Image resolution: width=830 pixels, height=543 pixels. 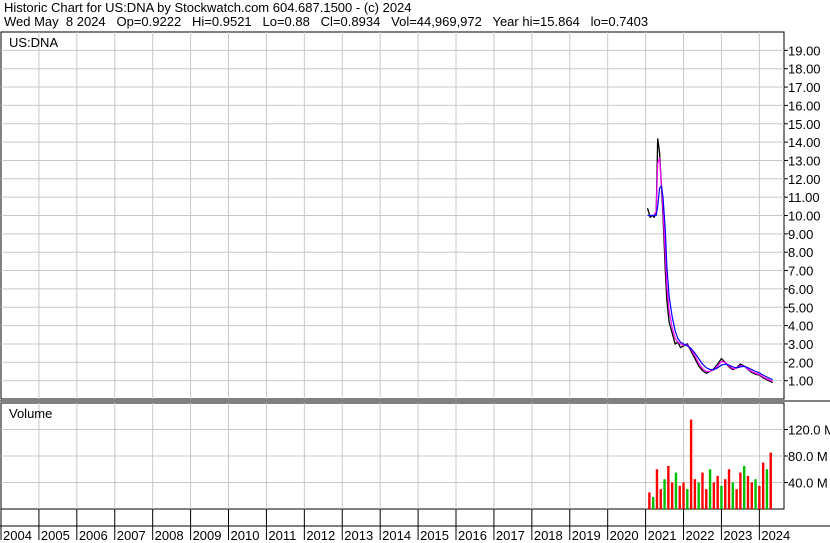 I want to click on x-axis-year-label: 2013, so click(x=358, y=535).